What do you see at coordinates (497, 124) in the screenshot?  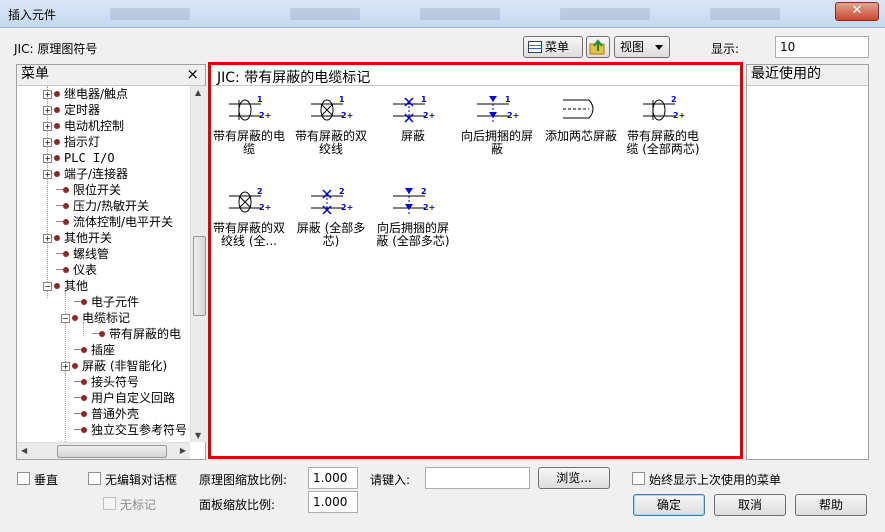 I see `symbol-shield-tied-back: 1 2+ 向后拥捆的屏蔽` at bounding box center [497, 124].